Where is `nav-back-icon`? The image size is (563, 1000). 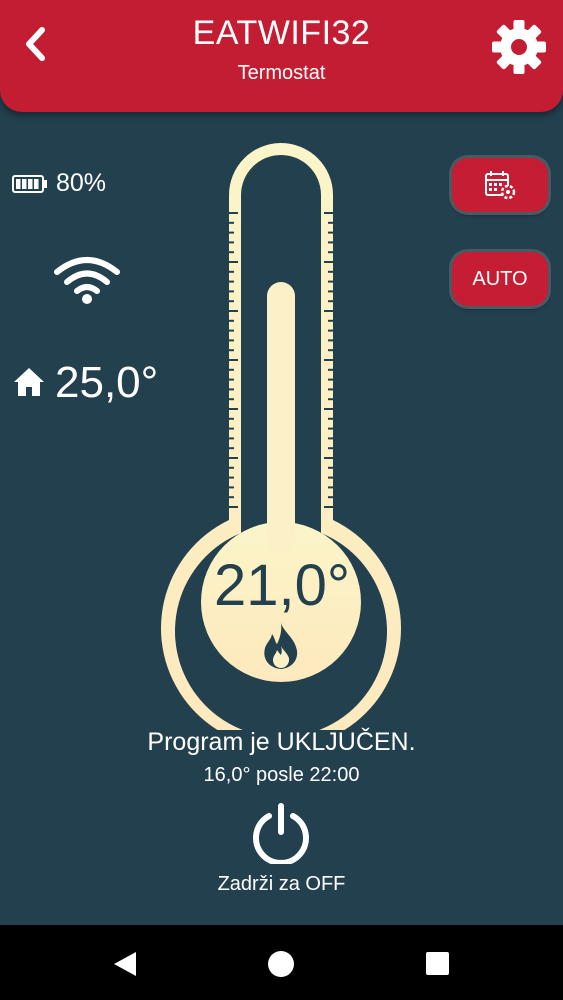 nav-back-icon is located at coordinates (125, 964).